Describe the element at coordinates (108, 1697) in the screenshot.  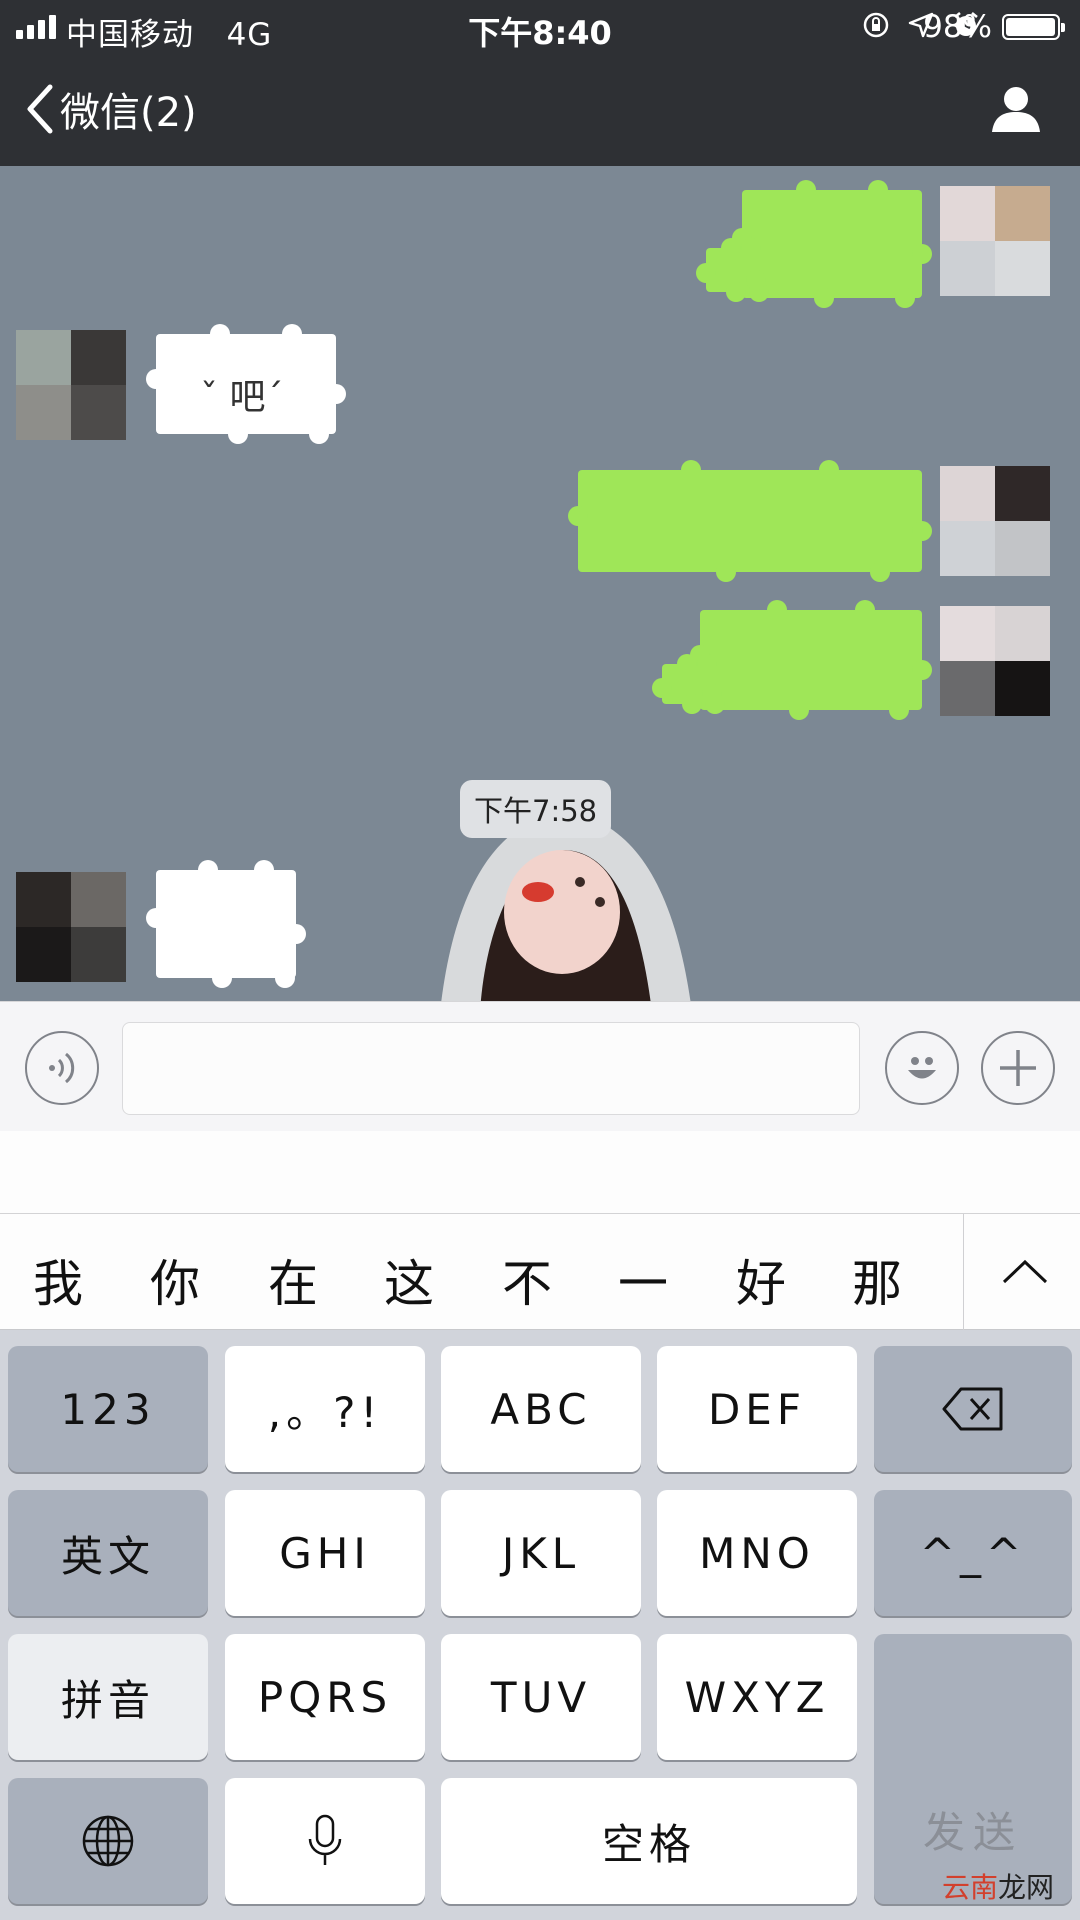
I see `key-pinyin: 拼音` at that location.